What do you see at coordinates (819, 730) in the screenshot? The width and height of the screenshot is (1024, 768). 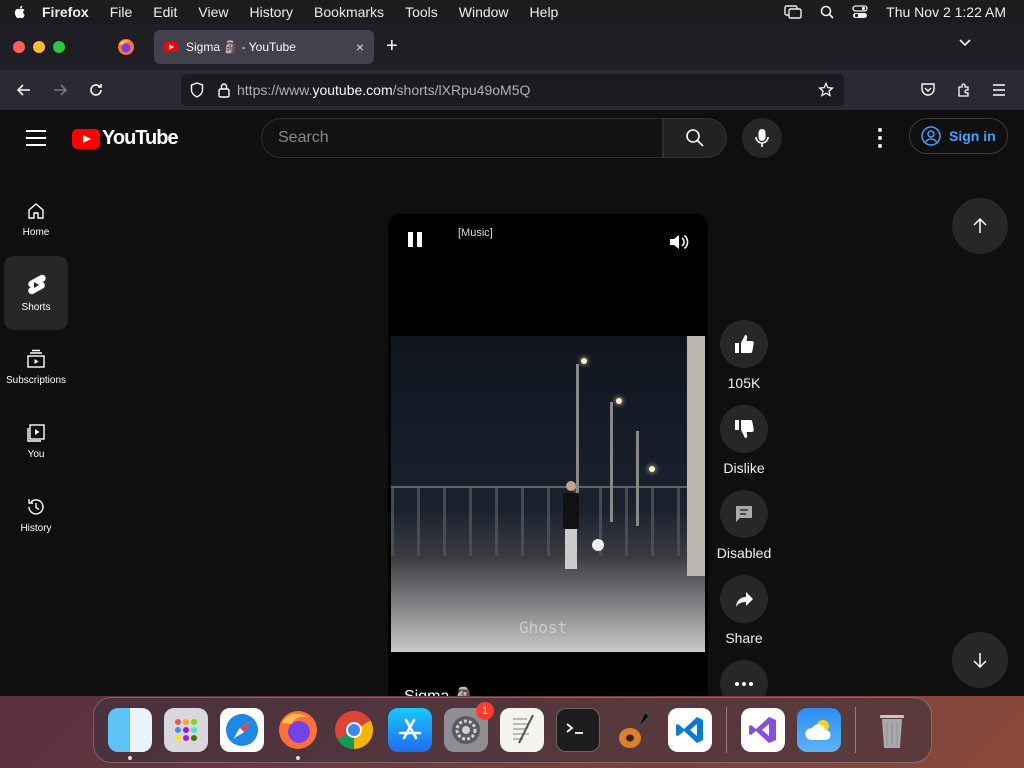 I see `weather-icon` at bounding box center [819, 730].